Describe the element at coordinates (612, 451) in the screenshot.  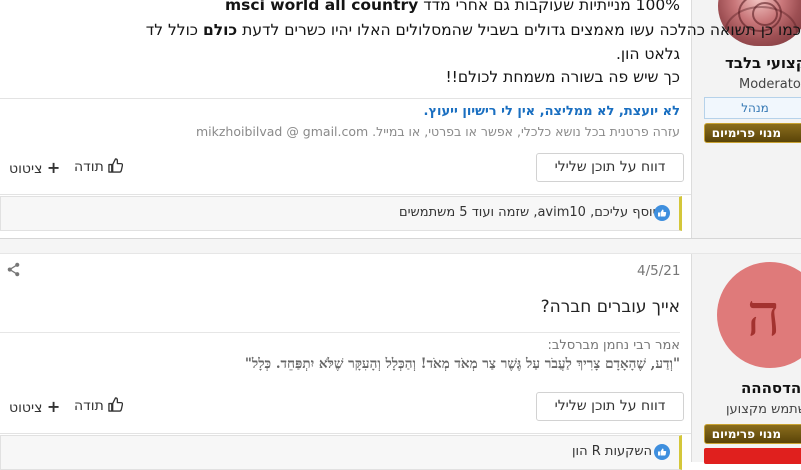
I see `likes-text: השקעות R הון` at that location.